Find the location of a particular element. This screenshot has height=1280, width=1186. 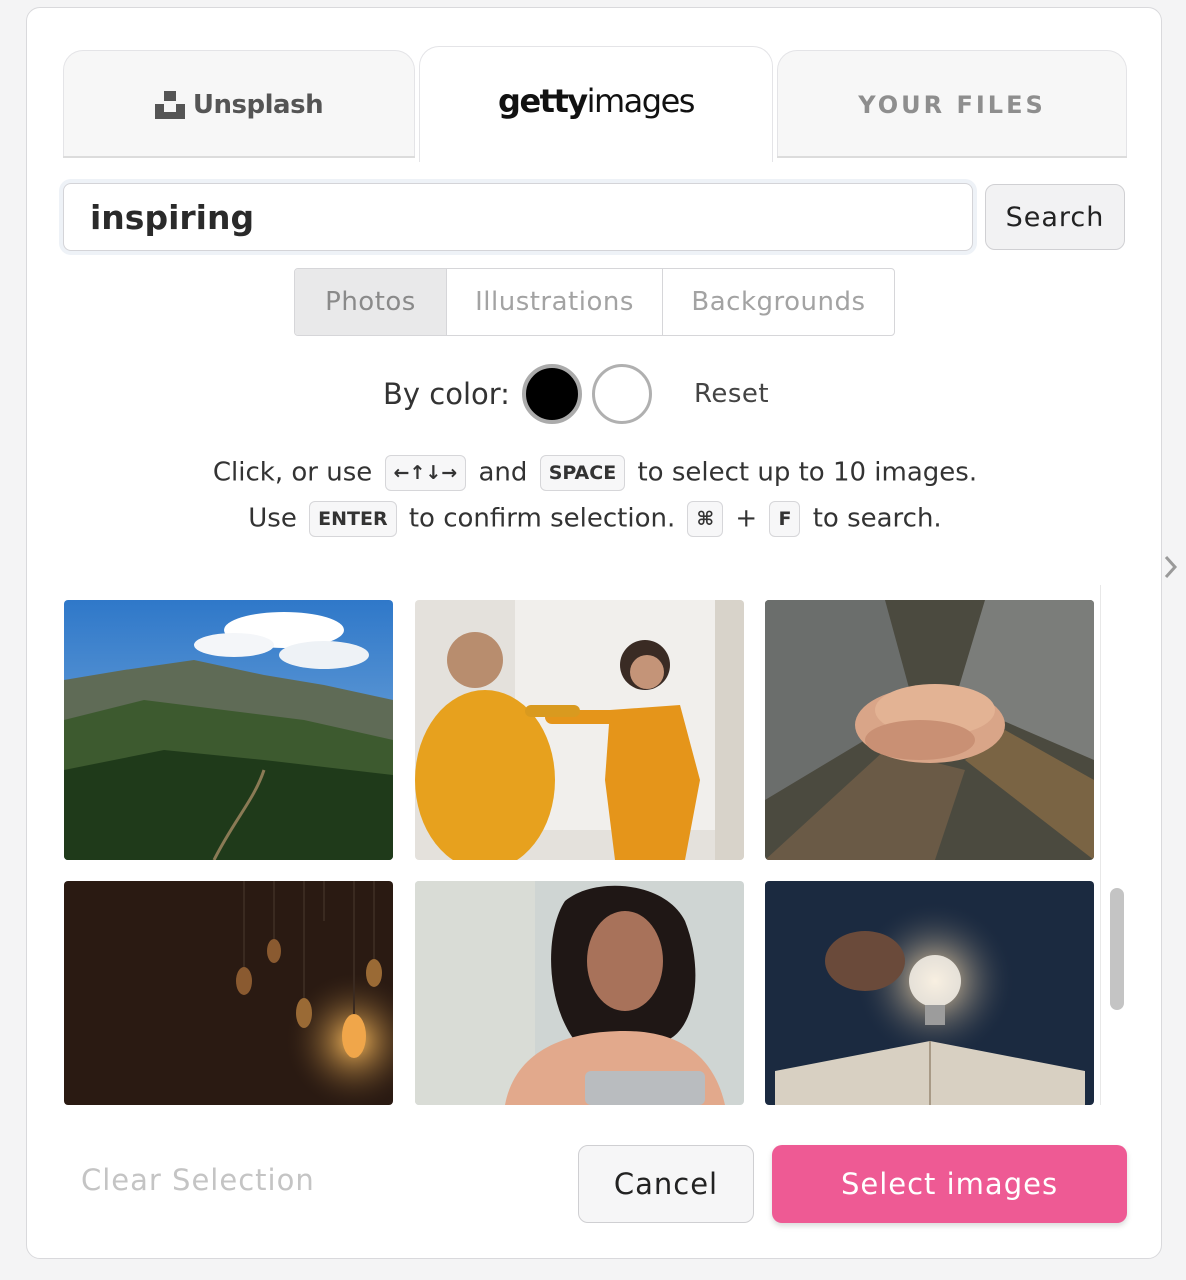

image-tile-hanging-bulbs is located at coordinates (228, 993).